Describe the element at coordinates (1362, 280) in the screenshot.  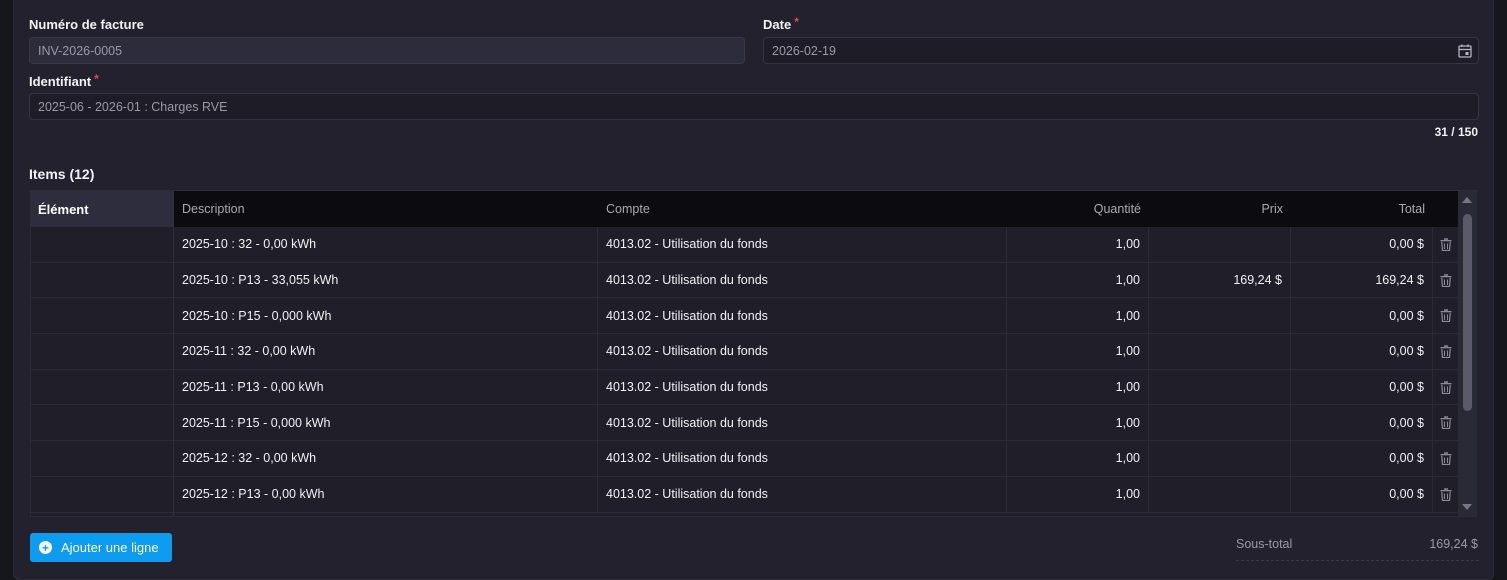
I see `total-cell: 169,24 $` at that location.